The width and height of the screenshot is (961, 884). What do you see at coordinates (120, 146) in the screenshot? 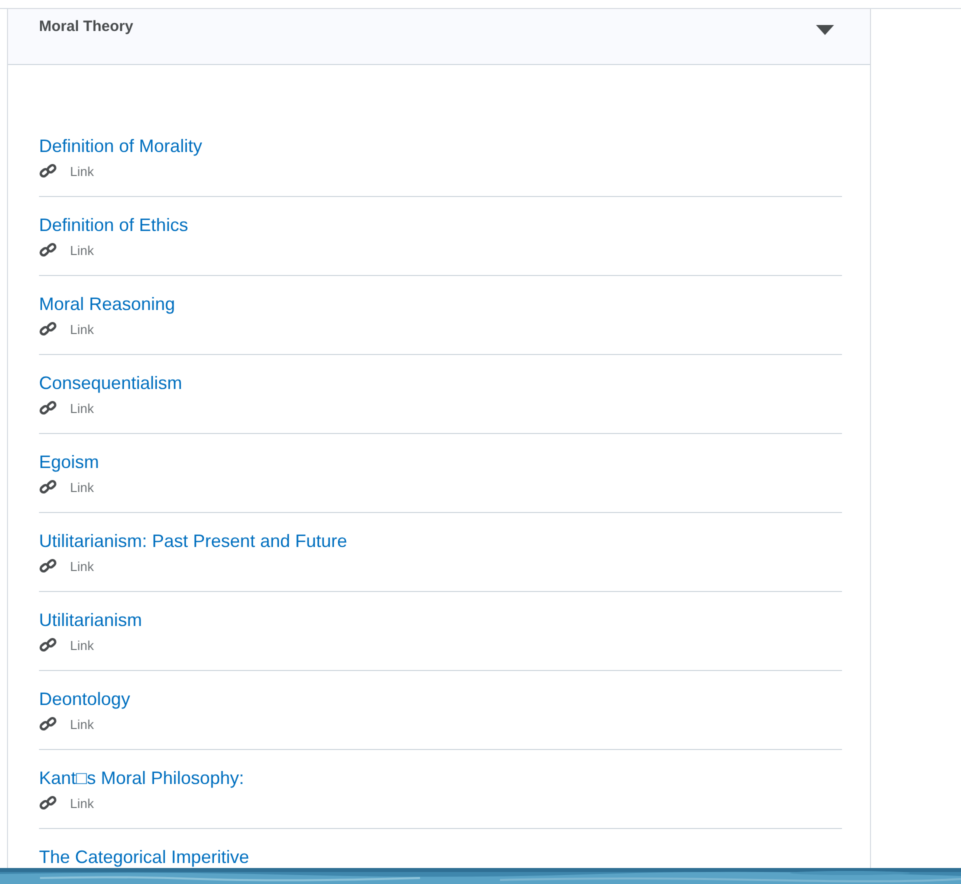
I see `item-link: Definition of Morality` at bounding box center [120, 146].